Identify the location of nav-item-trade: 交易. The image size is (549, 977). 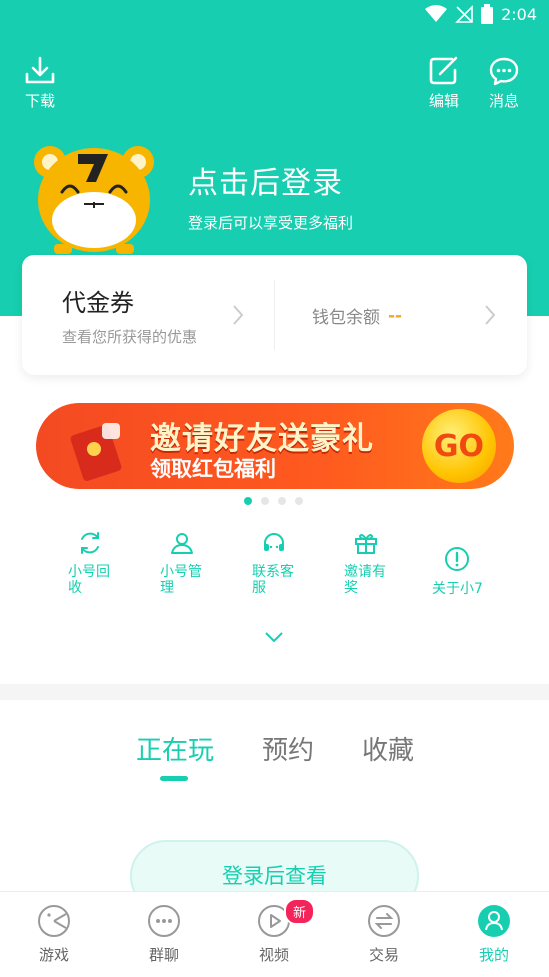
(384, 934).